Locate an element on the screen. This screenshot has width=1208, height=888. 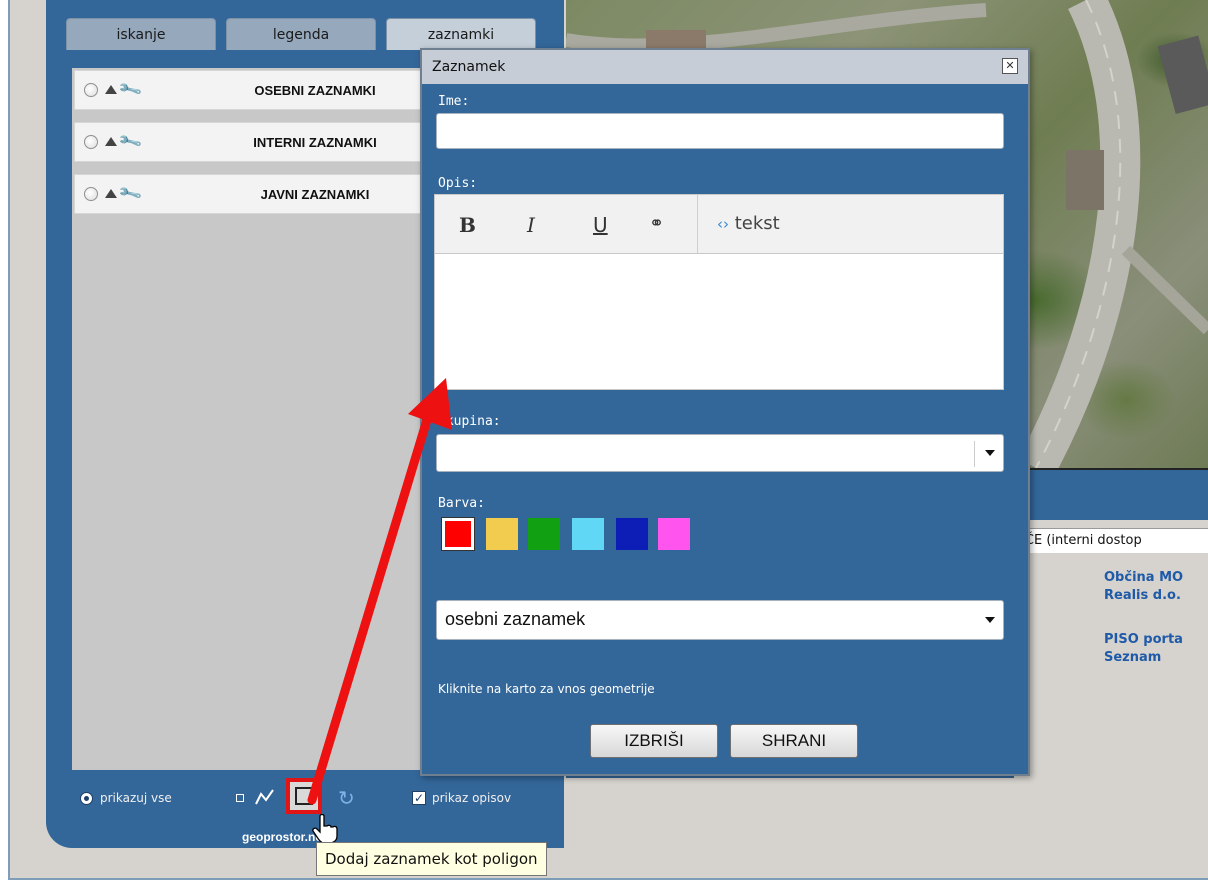
delete-button: IZBRIŠI is located at coordinates (654, 741).